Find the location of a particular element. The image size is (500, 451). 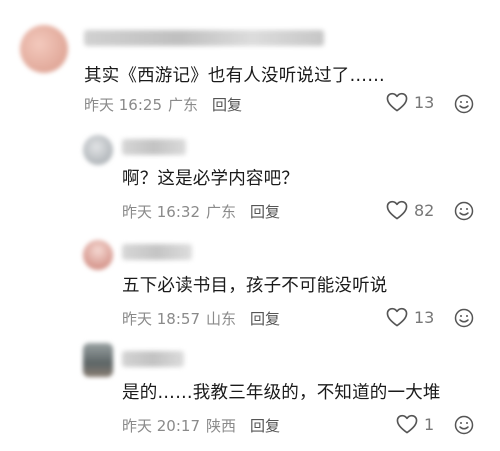

comment-time: 昨天 16:25 is located at coordinates (123, 105).